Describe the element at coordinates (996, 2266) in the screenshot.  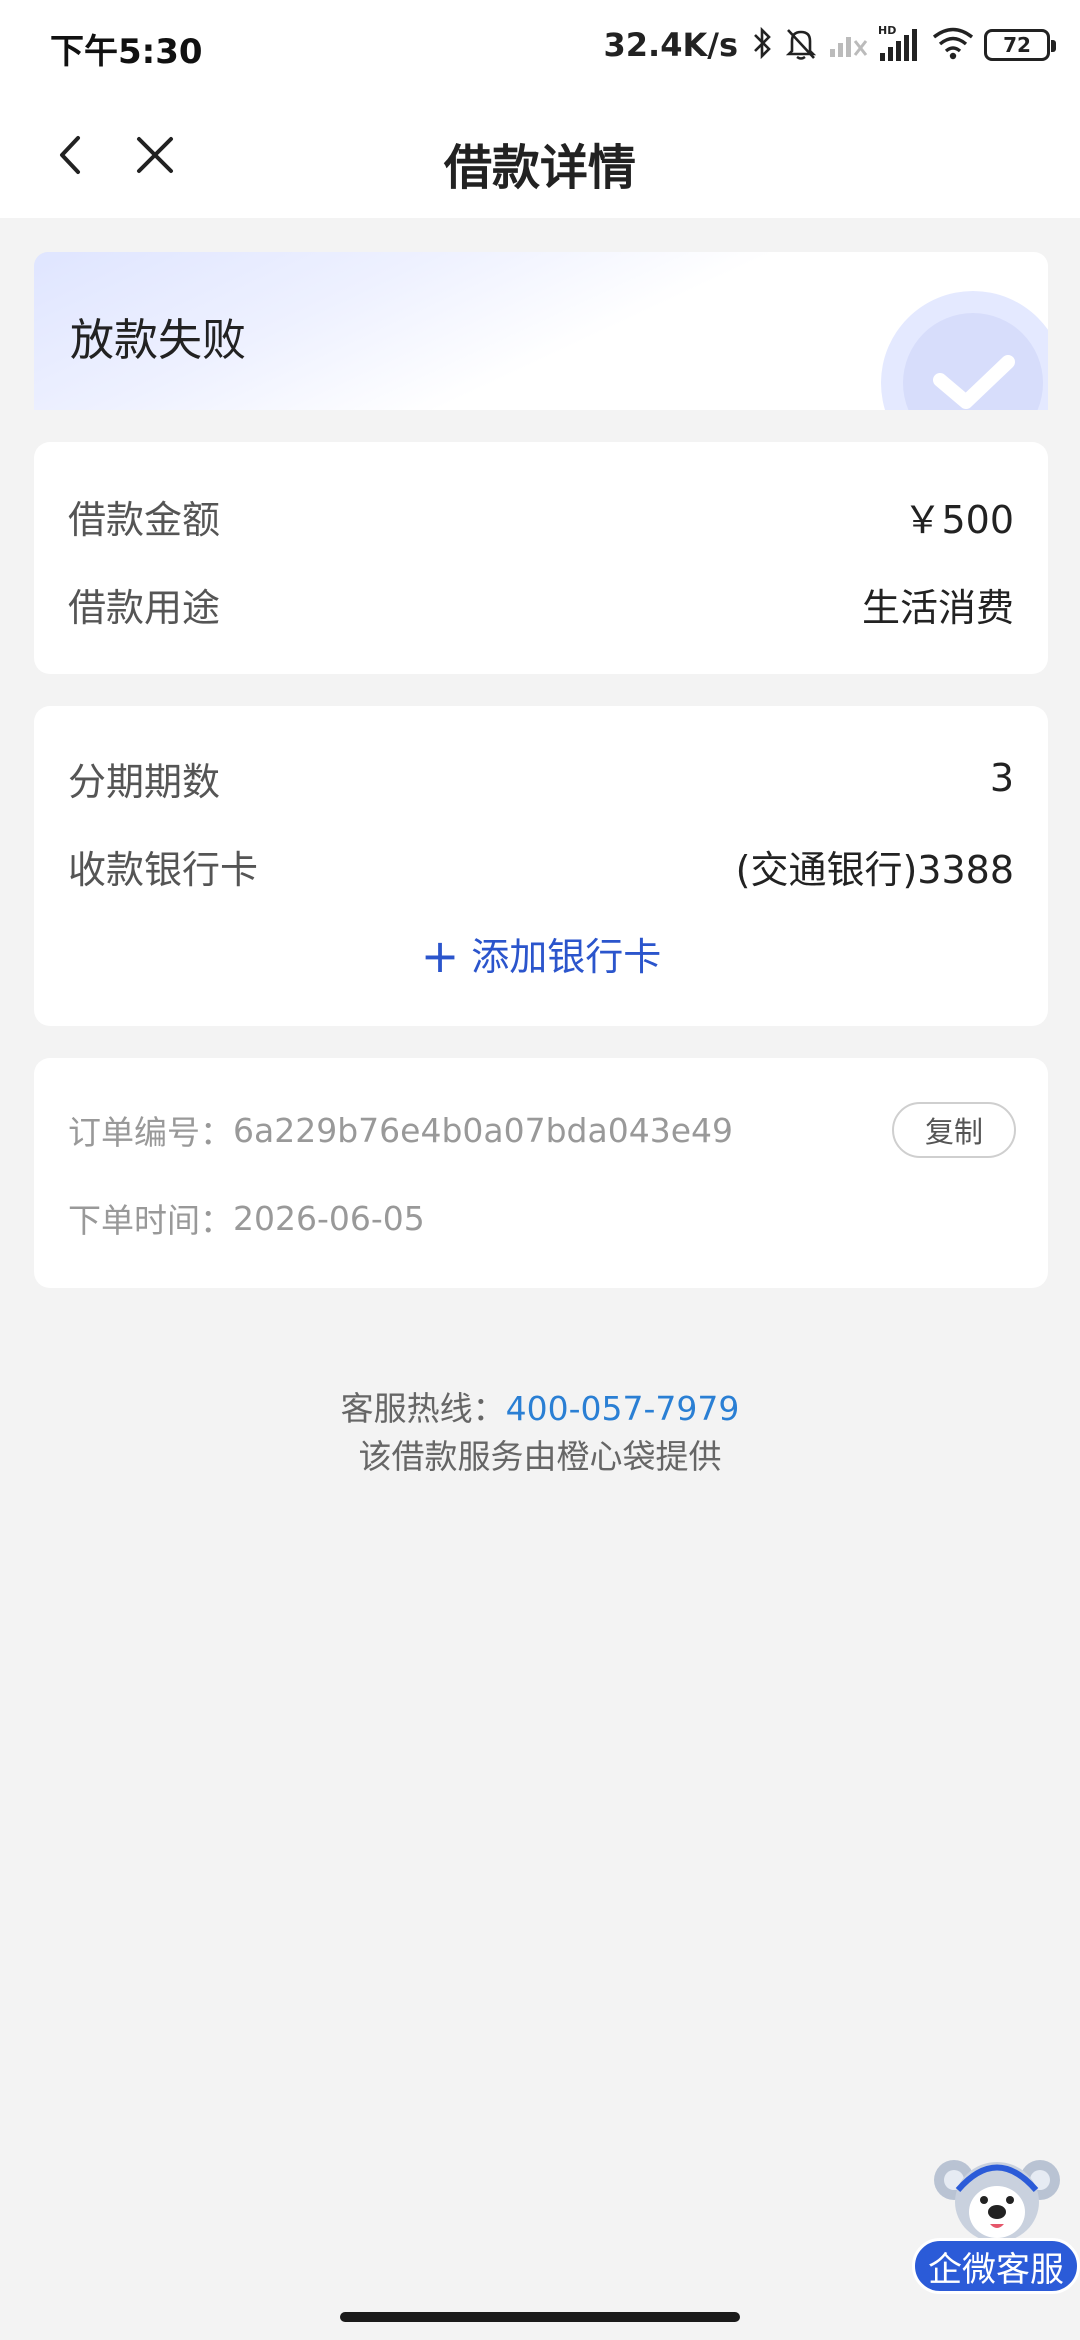
I see `customer-service-label: 企微客服` at that location.